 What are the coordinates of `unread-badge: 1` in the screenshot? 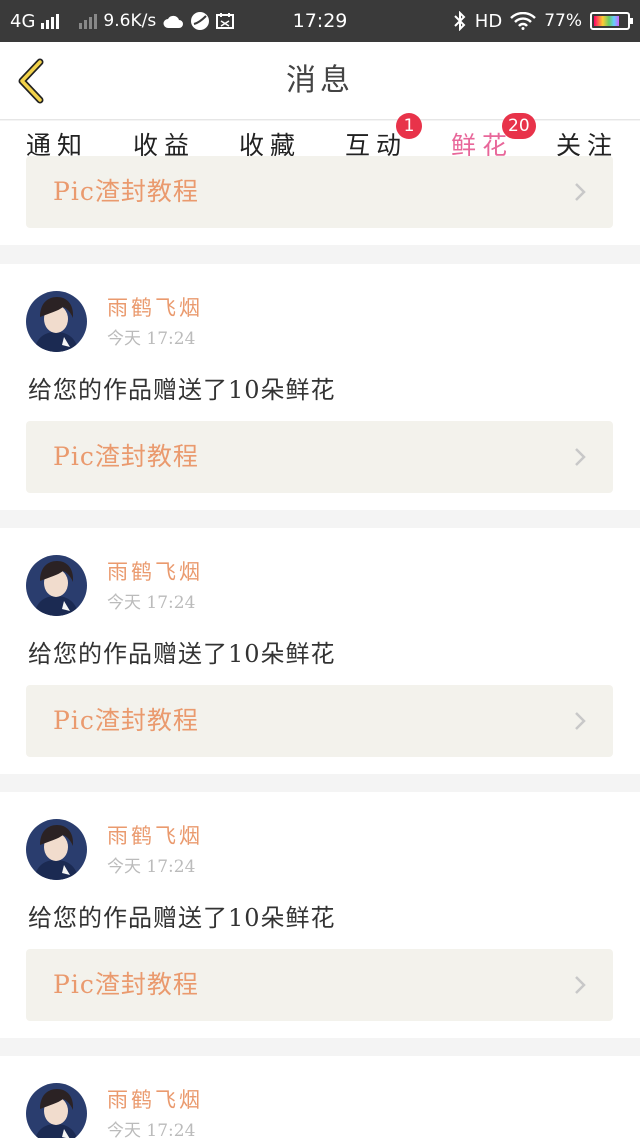 It's located at (409, 126).